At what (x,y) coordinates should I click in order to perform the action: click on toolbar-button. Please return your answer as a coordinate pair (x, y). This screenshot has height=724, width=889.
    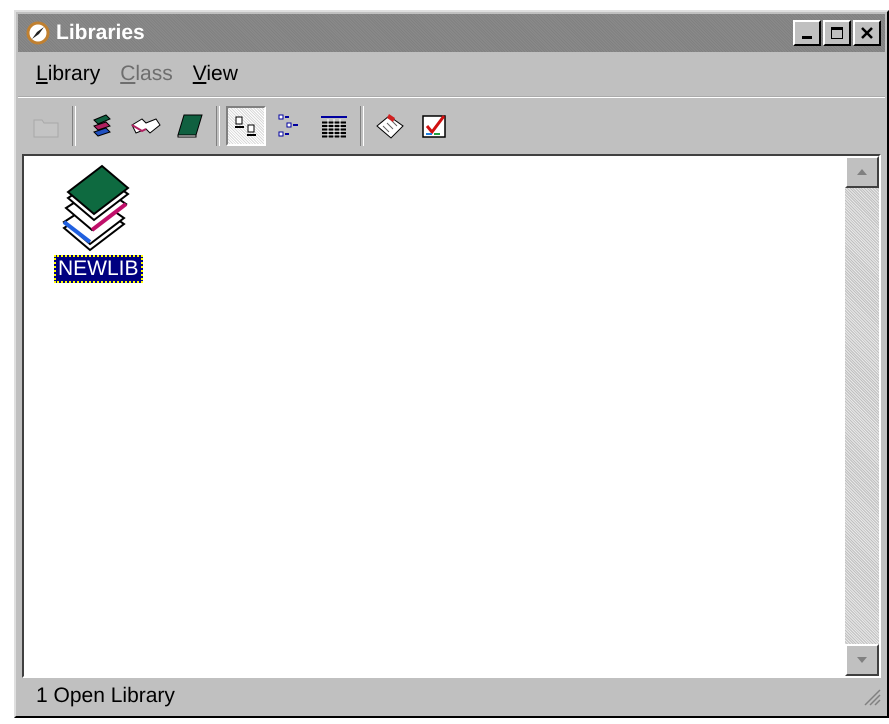
    Looking at the image, I should click on (246, 126).